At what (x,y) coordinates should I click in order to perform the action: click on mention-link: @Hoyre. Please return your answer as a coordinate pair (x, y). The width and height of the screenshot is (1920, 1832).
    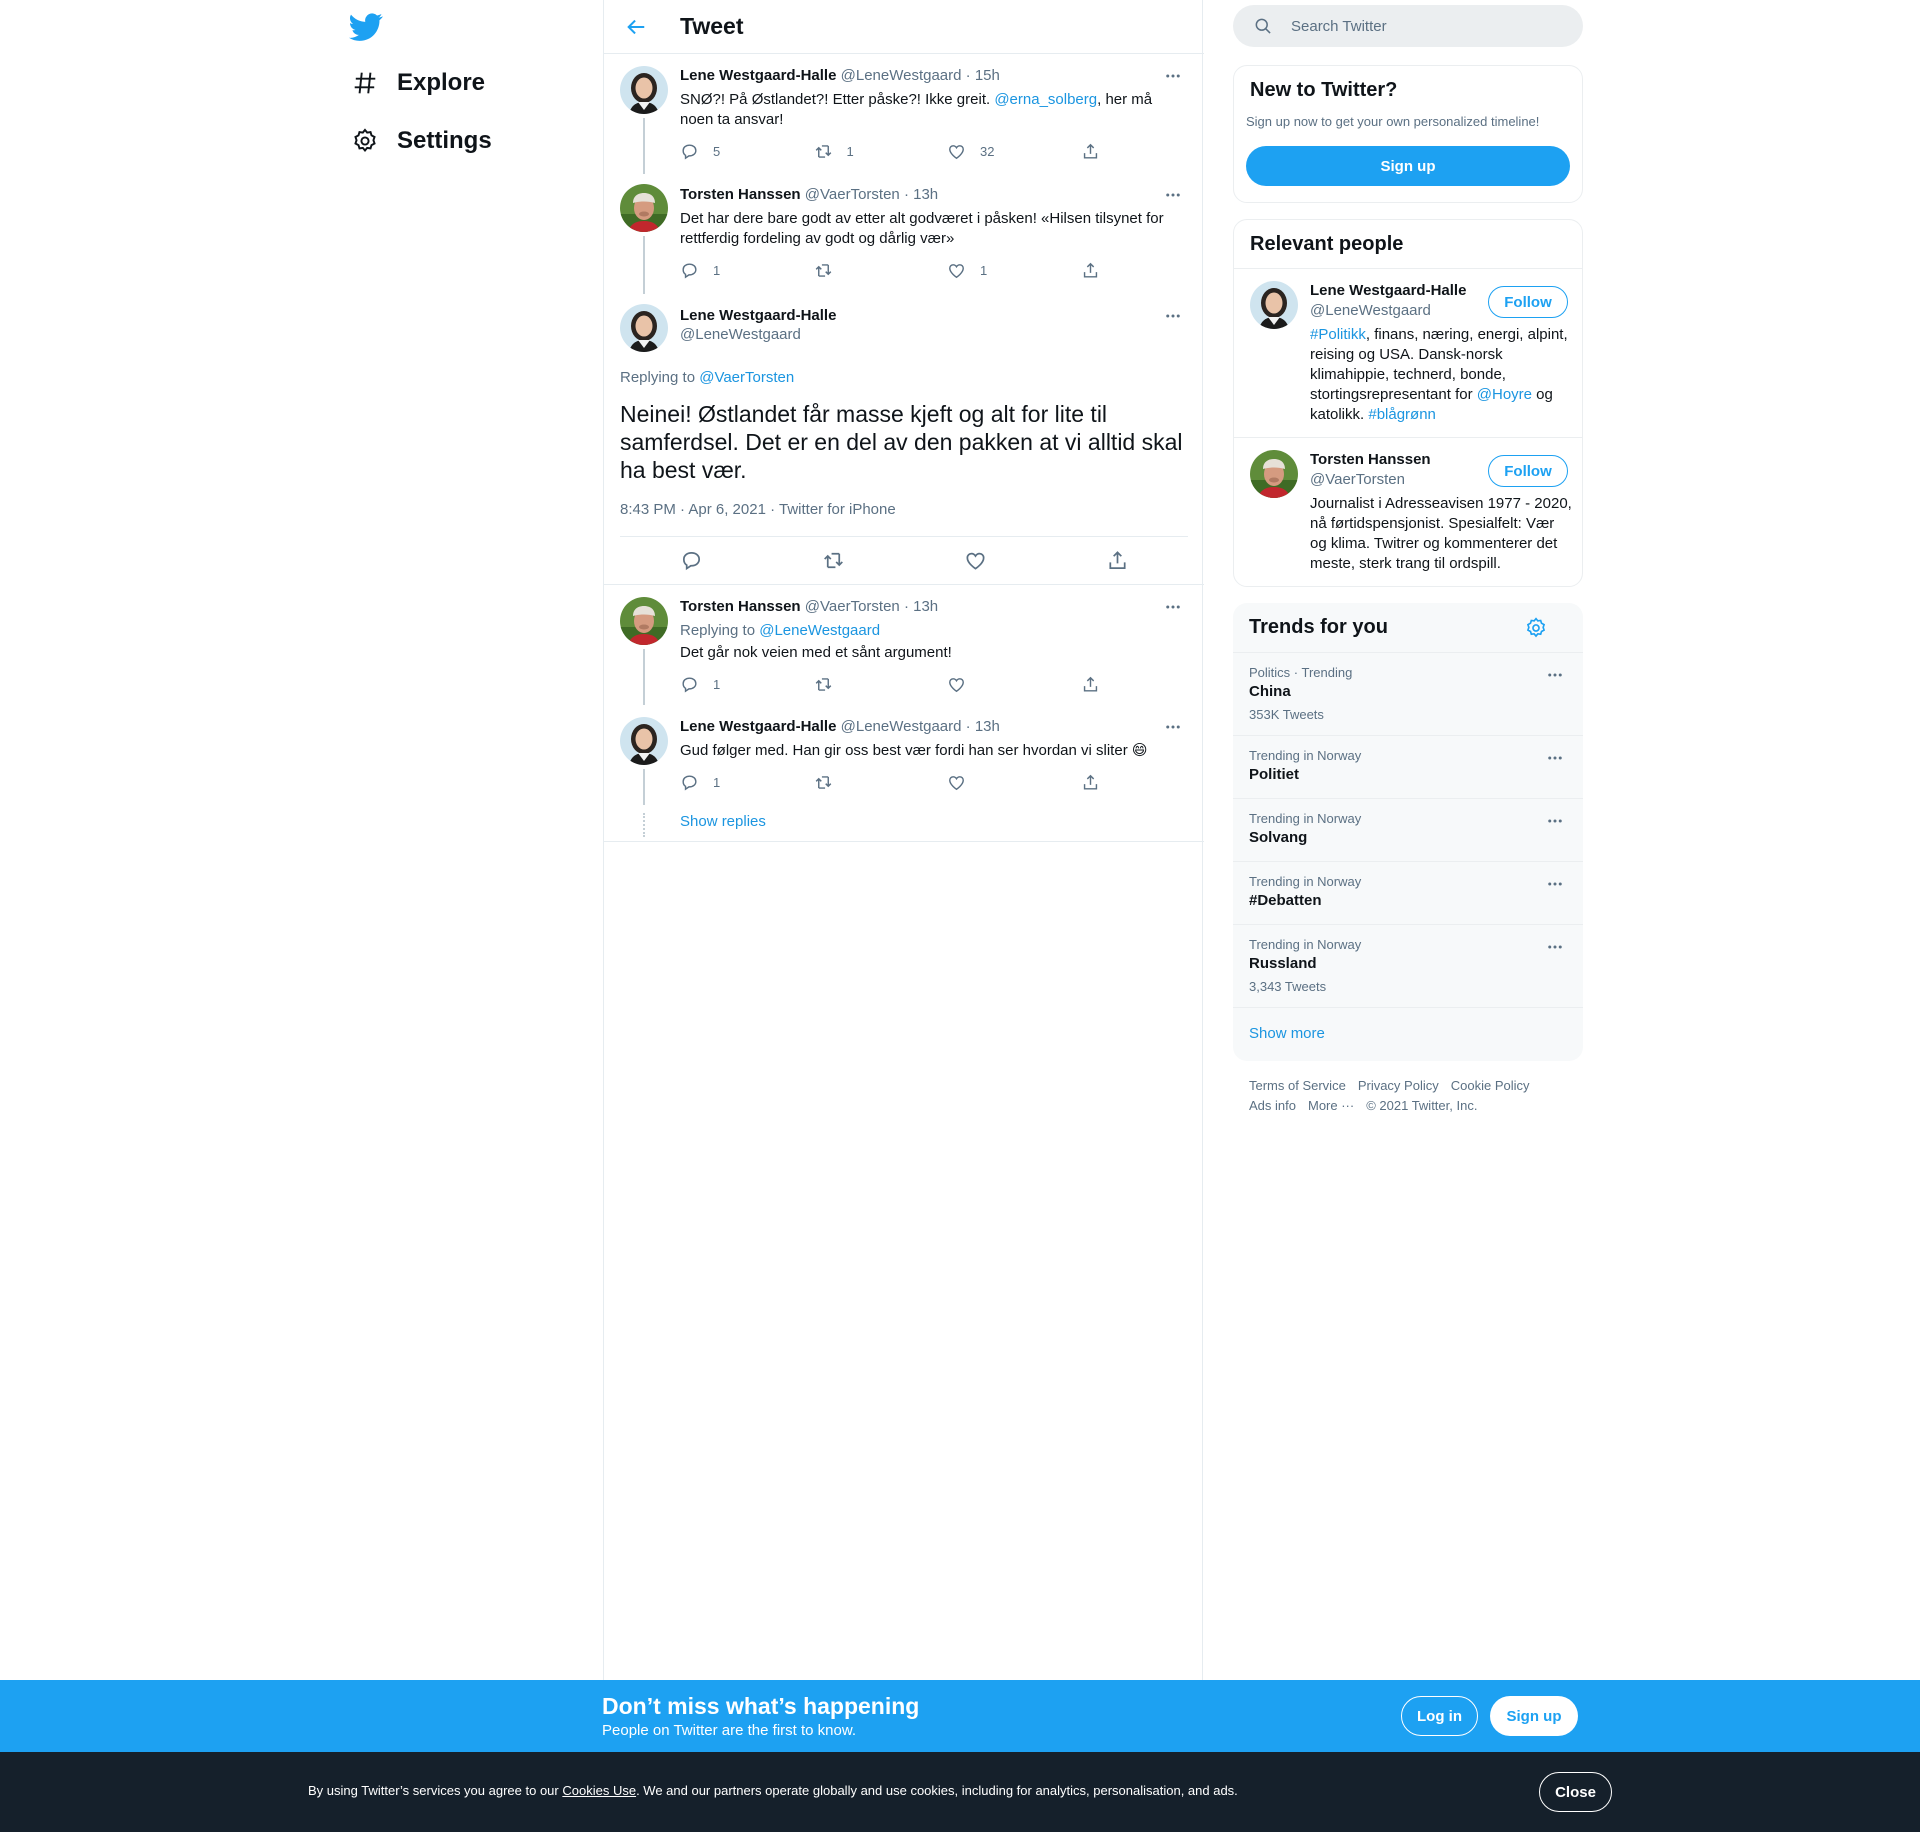
    Looking at the image, I should click on (1504, 394).